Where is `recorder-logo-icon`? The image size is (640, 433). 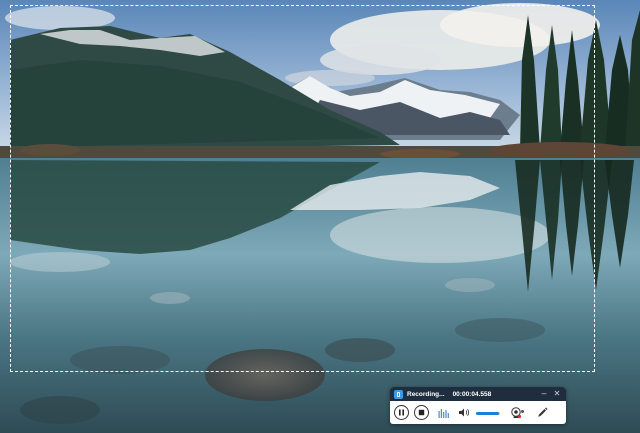
recorder-logo-icon is located at coordinates (398, 394).